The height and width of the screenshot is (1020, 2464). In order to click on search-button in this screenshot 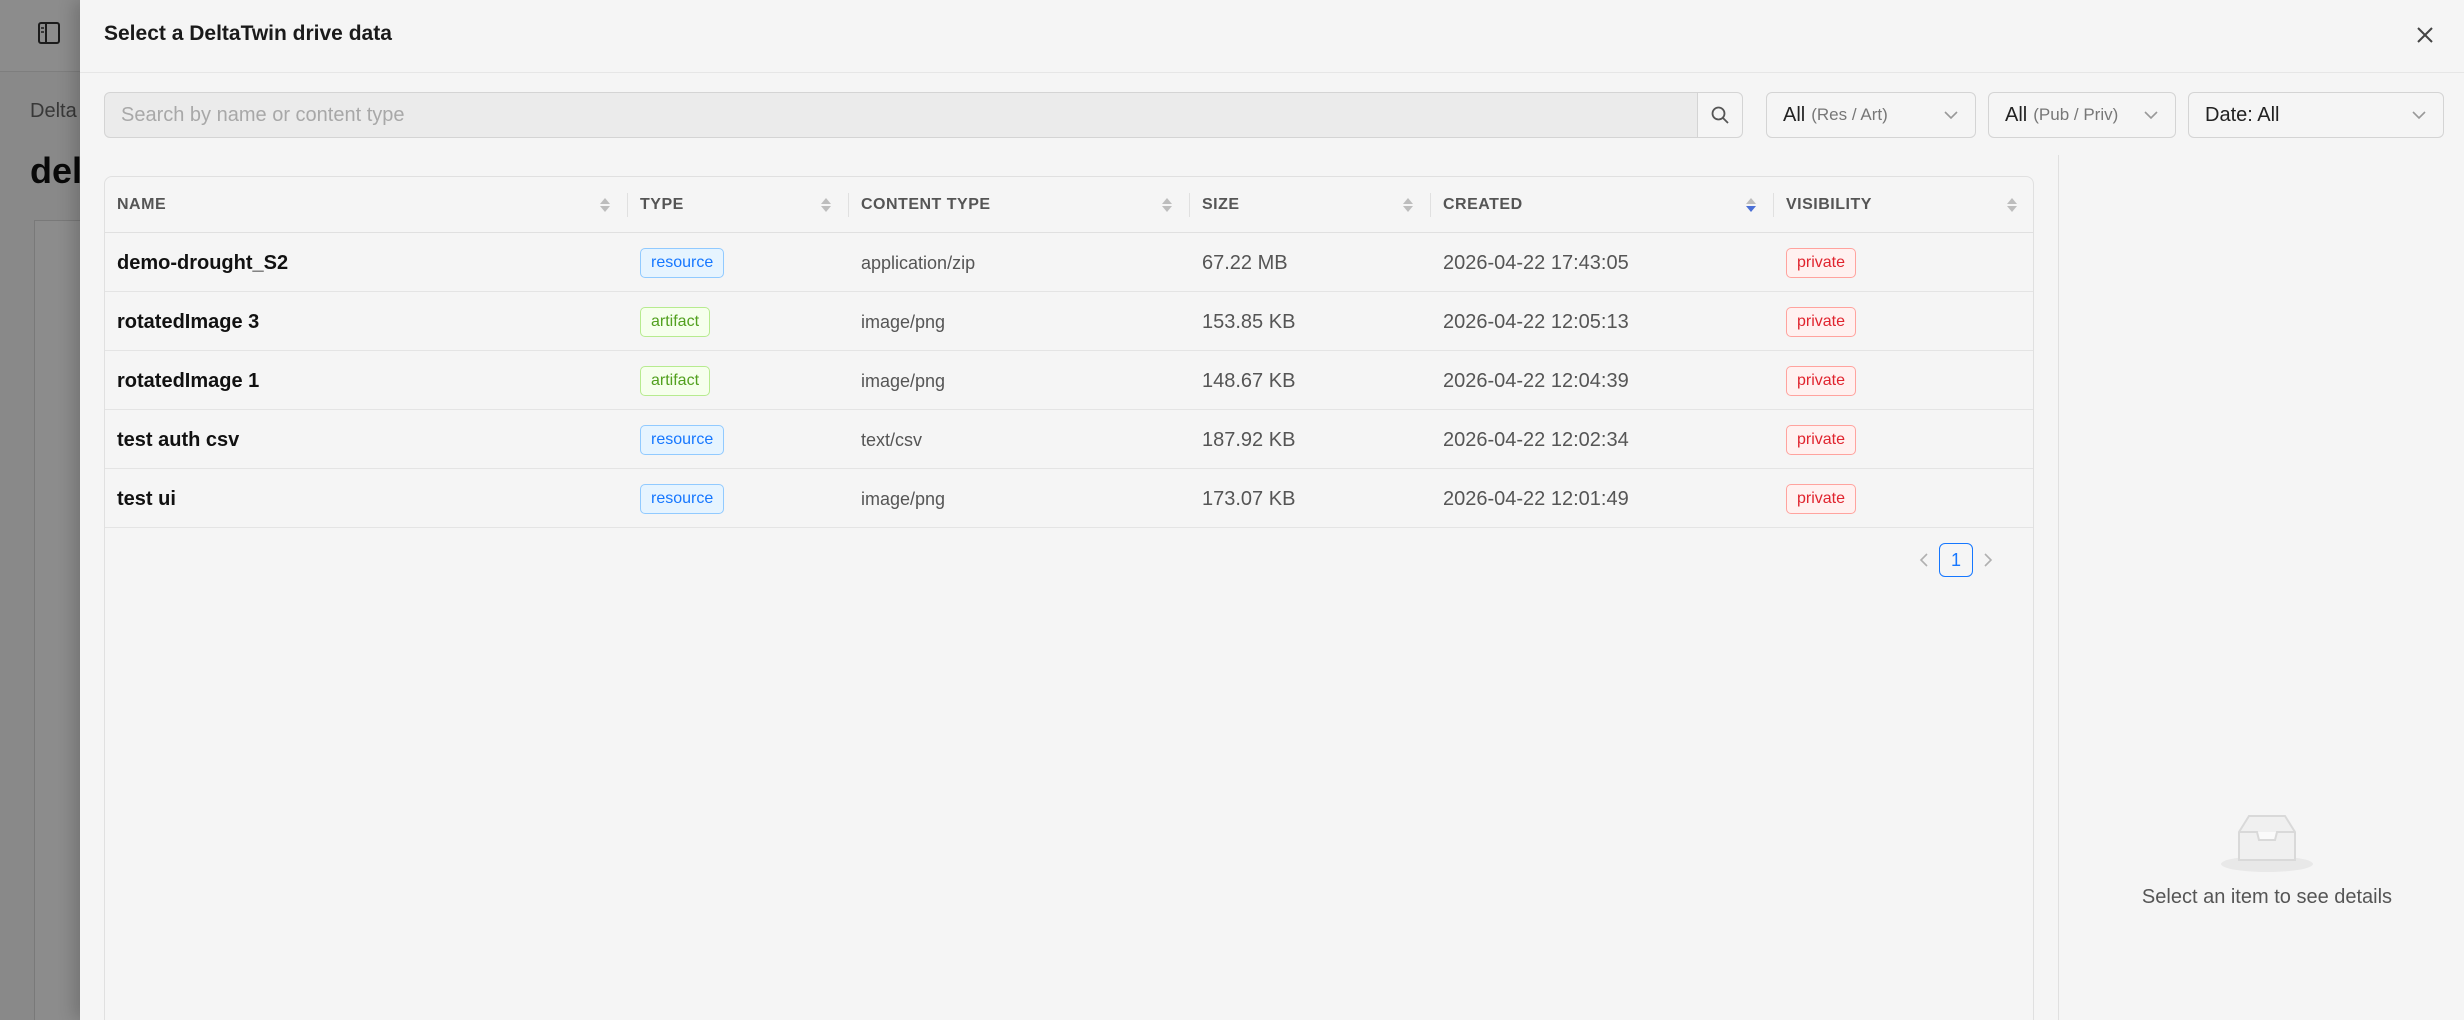, I will do `click(1720, 115)`.